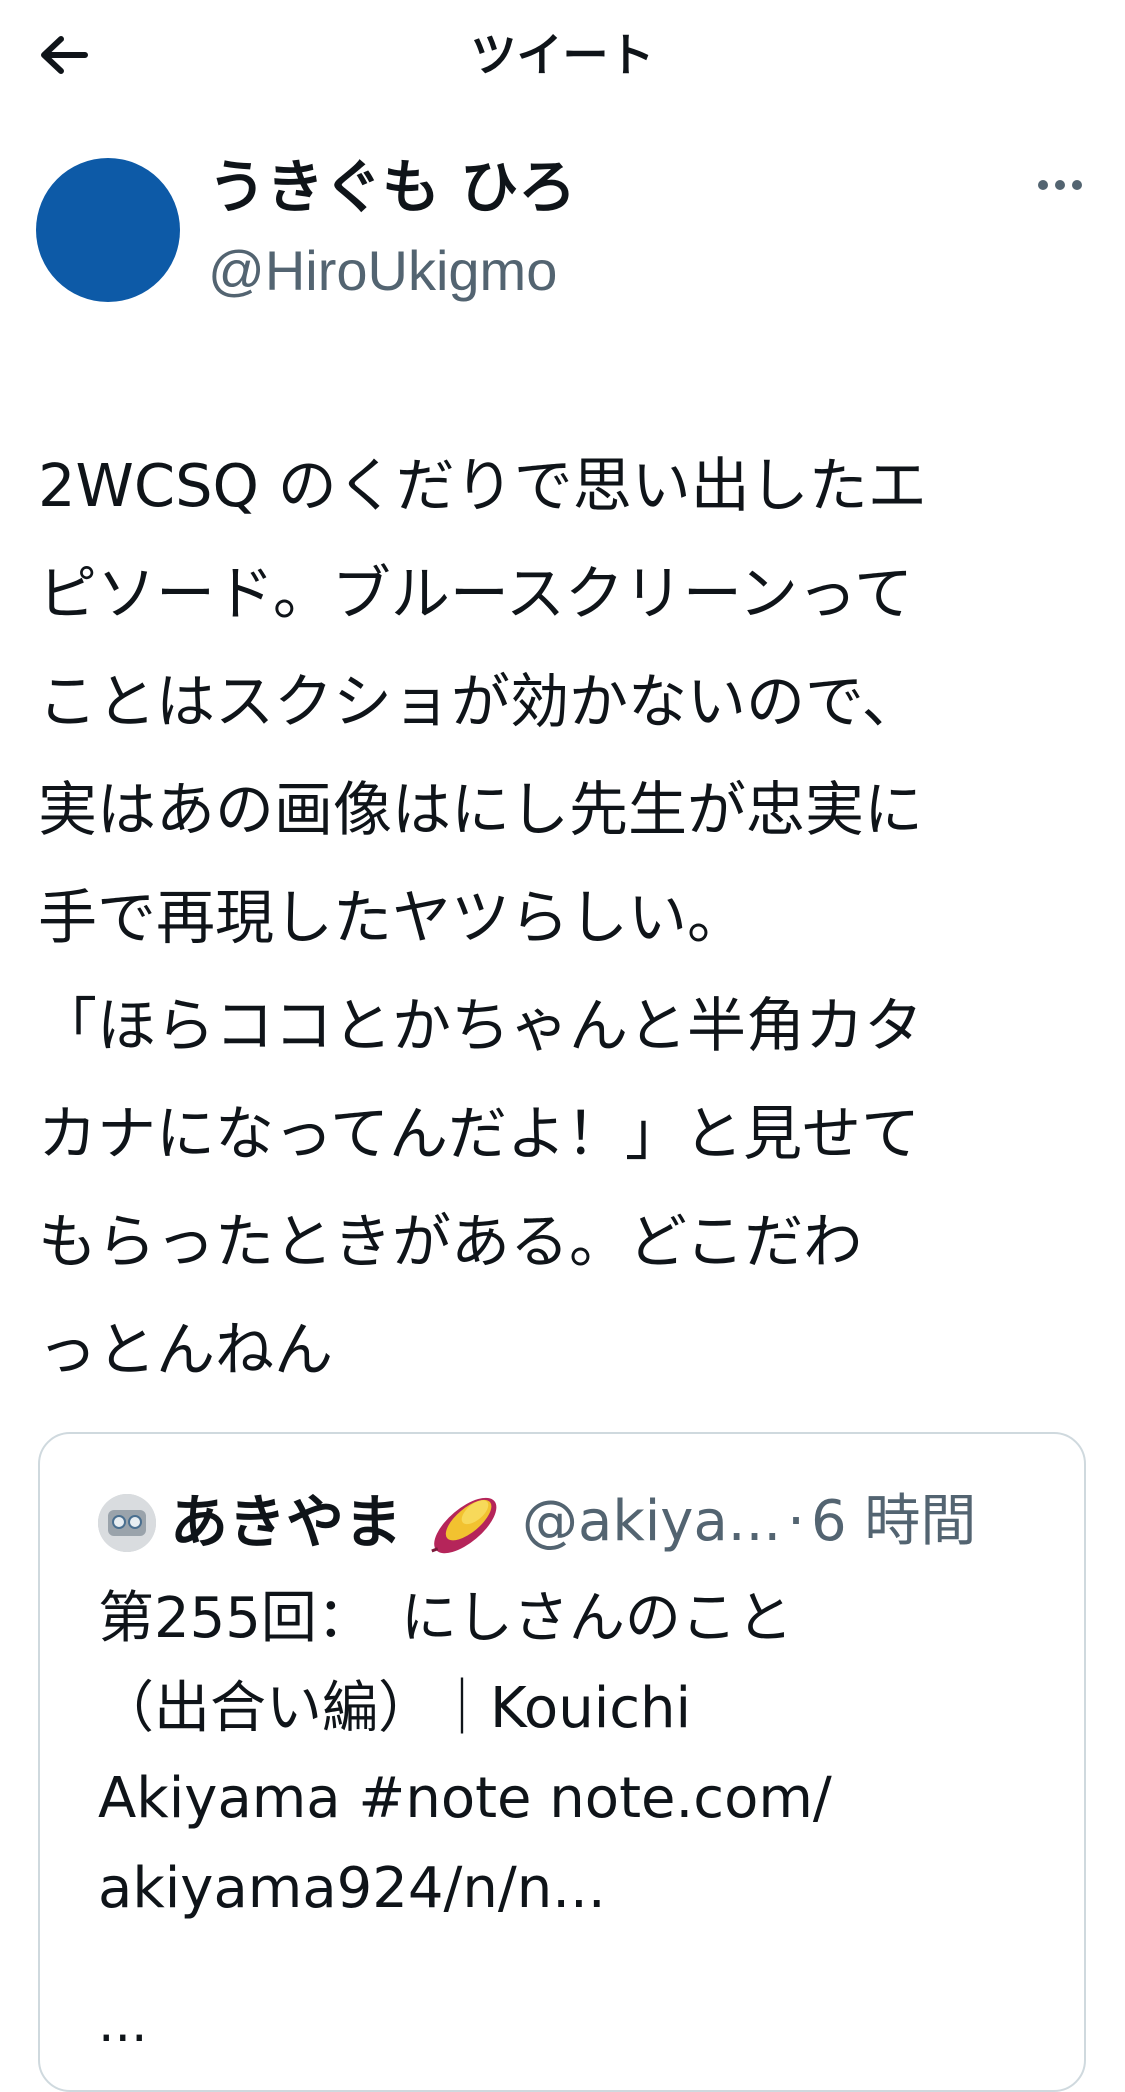 This screenshot has height=2092, width=1125. Describe the element at coordinates (479, 1133) in the screenshot. I see `tweet-text-line: カナになってんだよ！」と見せて` at that location.